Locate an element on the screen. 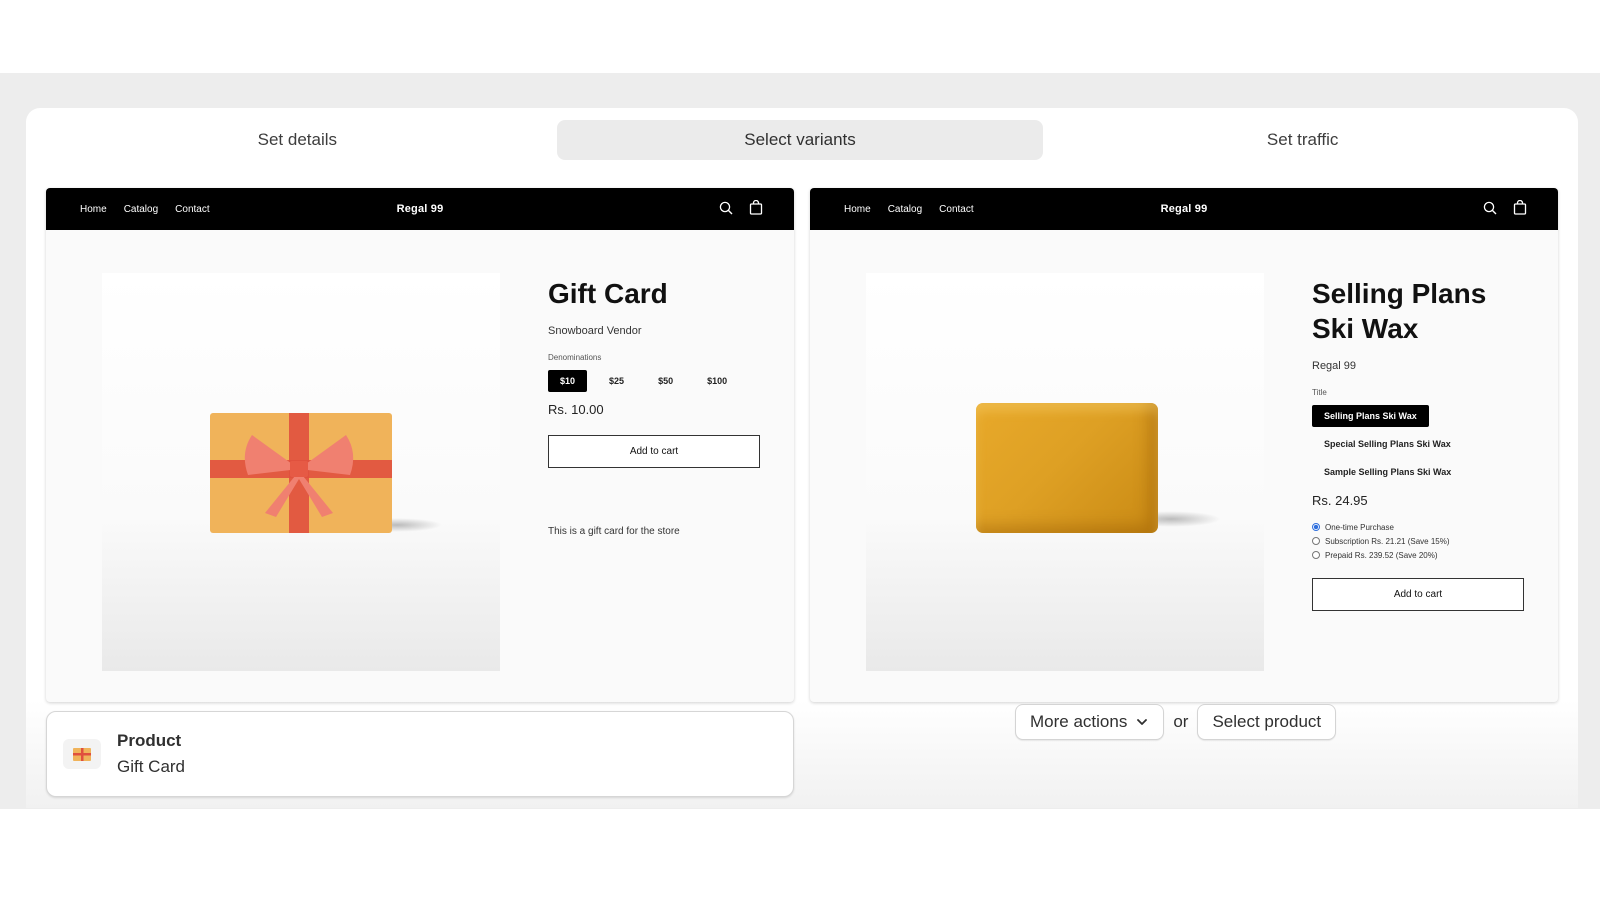 Image resolution: width=1600 pixels, height=900 pixels. option-pill: $50 is located at coordinates (665, 381).